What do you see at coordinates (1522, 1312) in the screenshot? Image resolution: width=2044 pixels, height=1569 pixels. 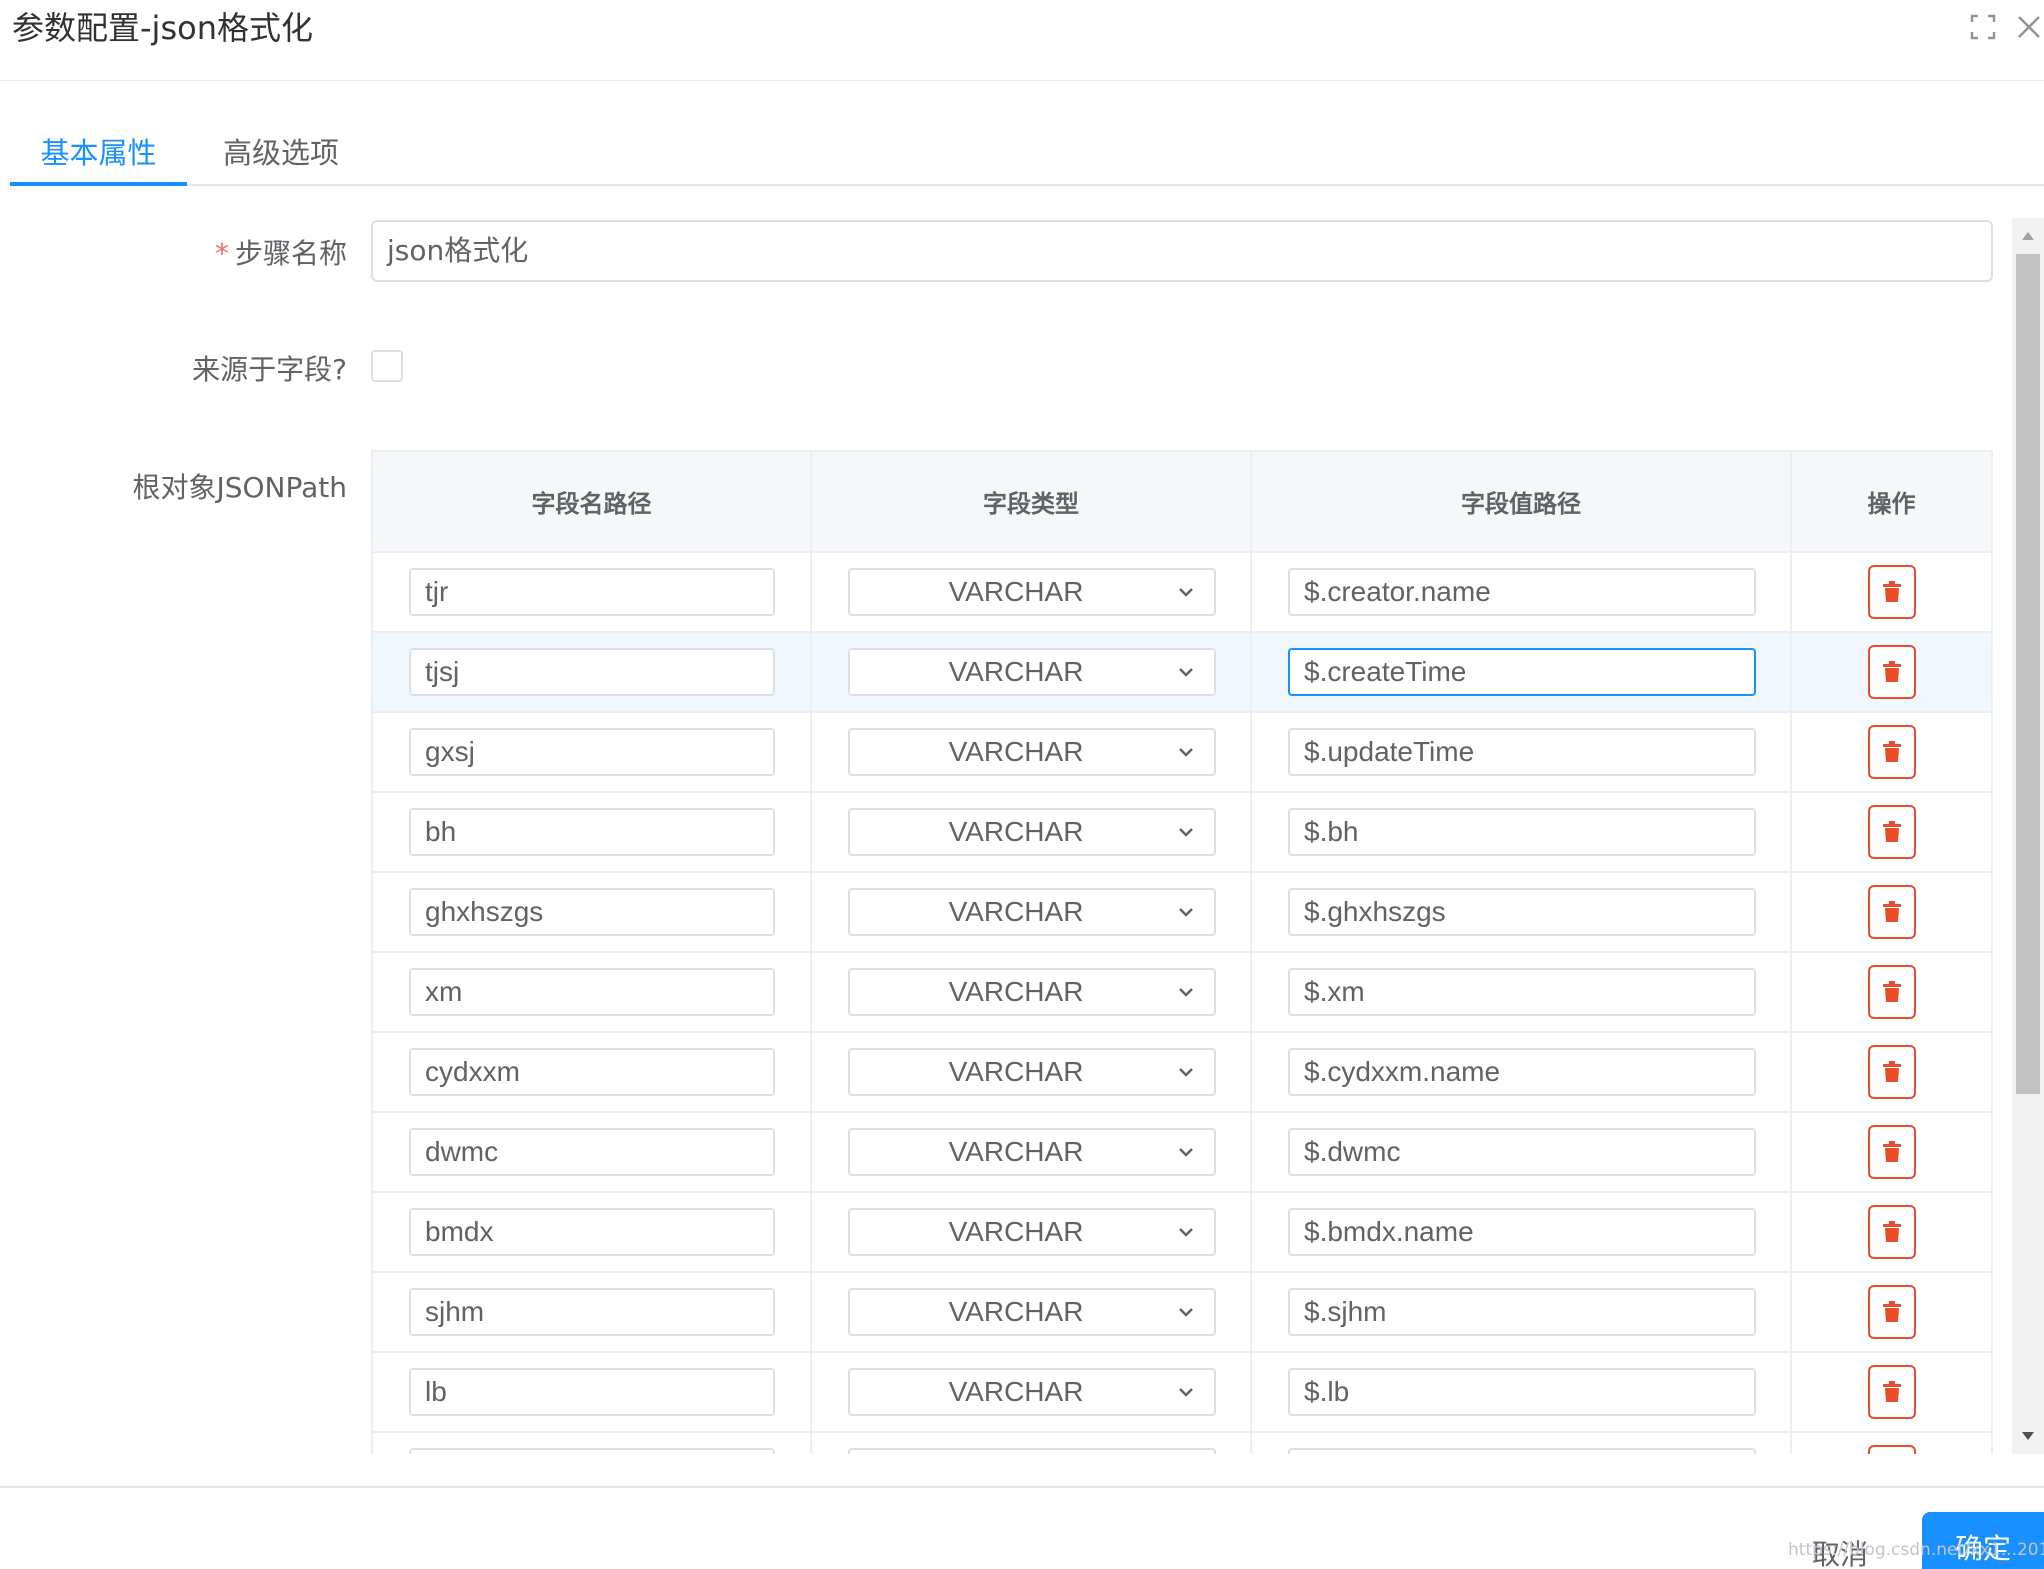 I see `field-value-path-input: $.sjhm` at bounding box center [1522, 1312].